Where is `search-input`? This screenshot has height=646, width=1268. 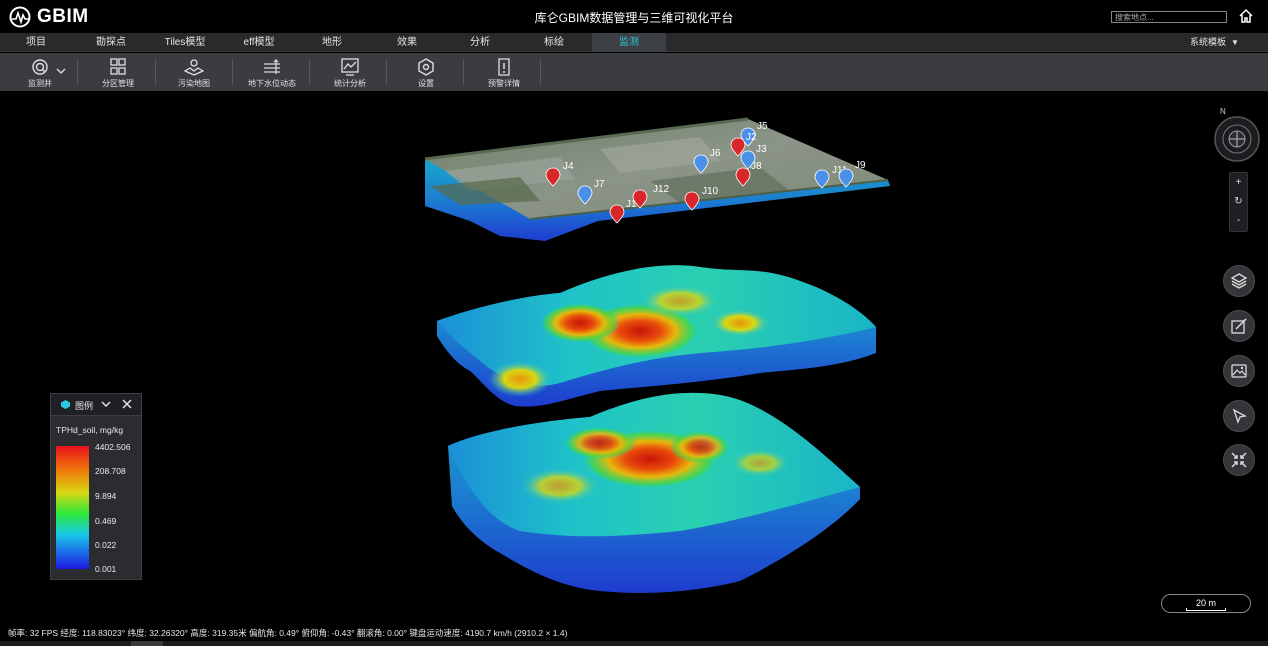 search-input is located at coordinates (1169, 17).